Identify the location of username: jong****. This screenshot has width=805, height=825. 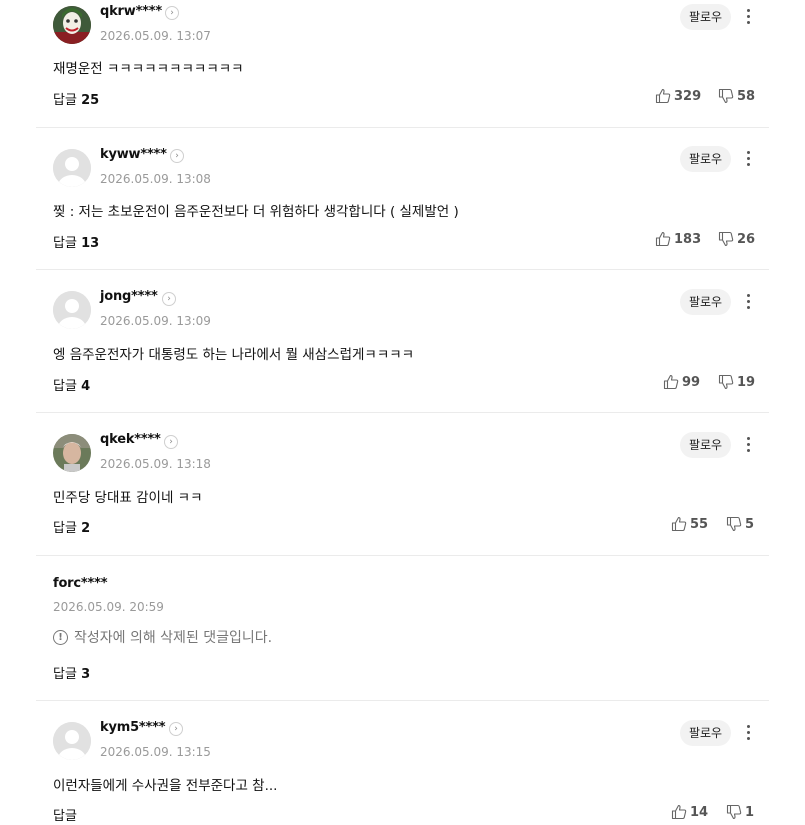
(129, 296).